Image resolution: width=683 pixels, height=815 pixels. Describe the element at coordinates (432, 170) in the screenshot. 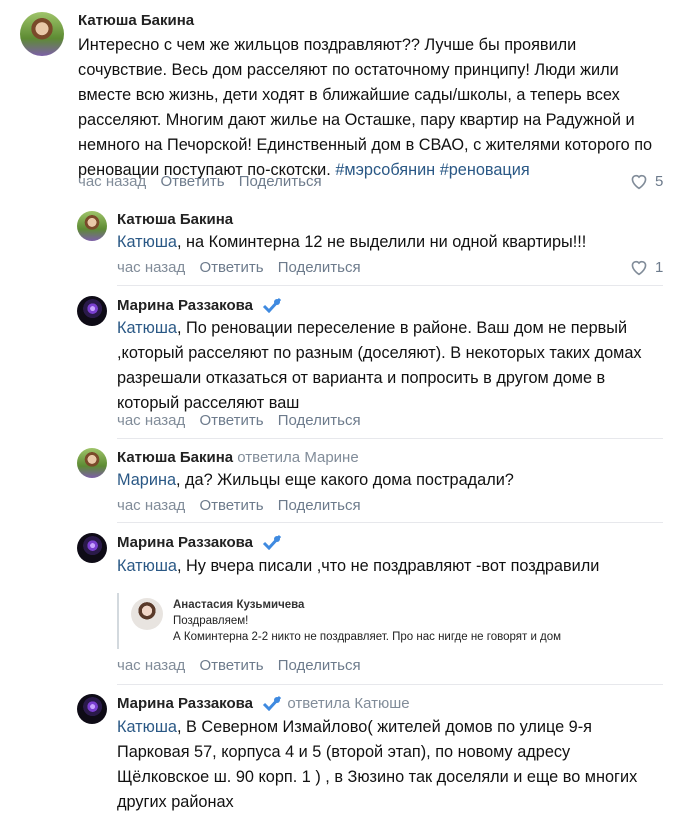

I see `hashtag-link: #мэрсобянин #реновация` at that location.